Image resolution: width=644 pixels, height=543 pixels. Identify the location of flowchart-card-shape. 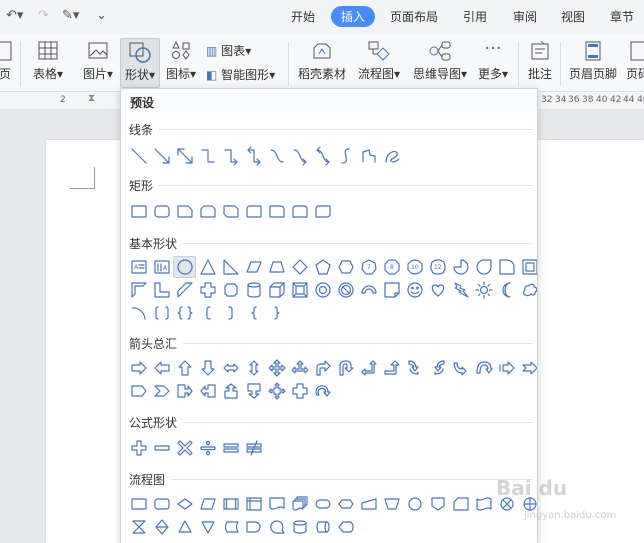
(460, 504).